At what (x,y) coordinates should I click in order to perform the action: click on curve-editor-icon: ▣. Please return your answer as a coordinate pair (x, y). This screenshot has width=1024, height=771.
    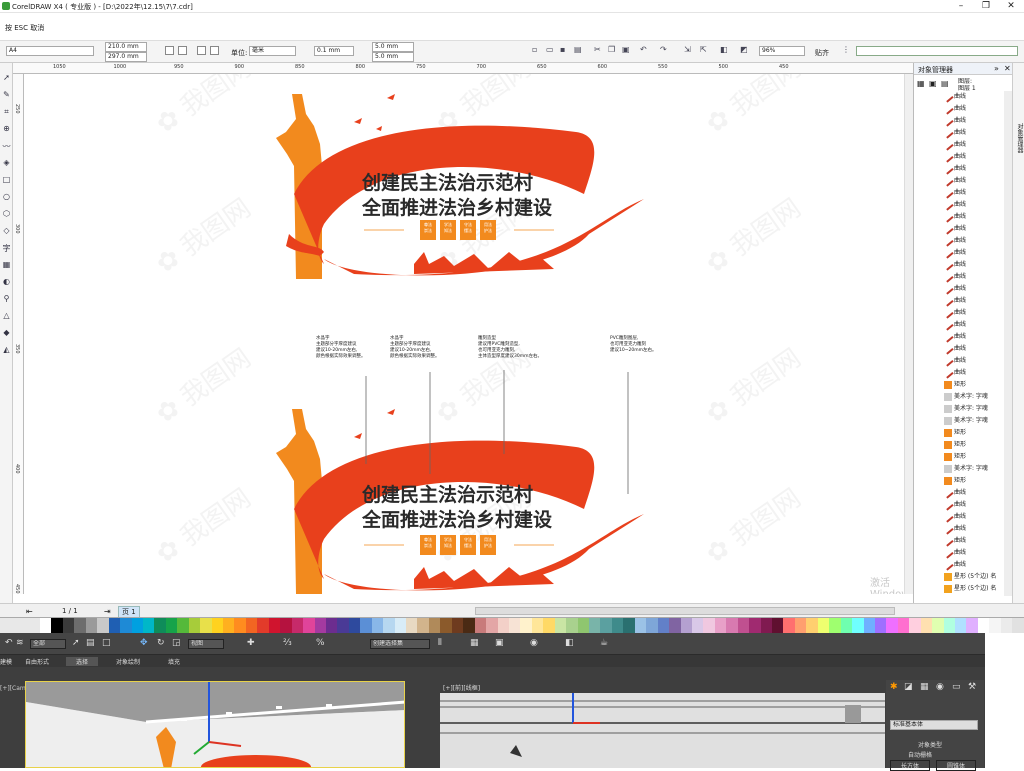
    Looking at the image, I should click on (499, 643).